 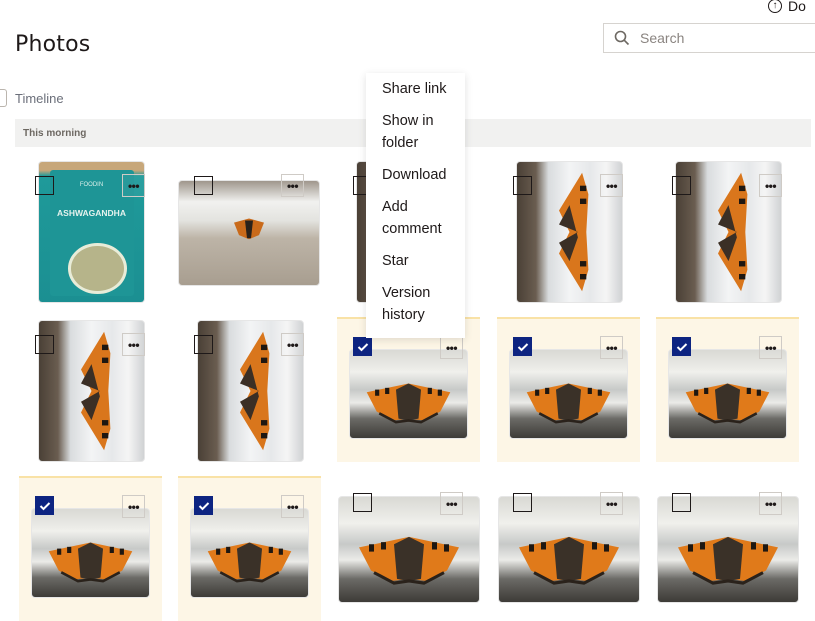 What do you see at coordinates (39, 98) in the screenshot?
I see `timeline-label: Timeline` at bounding box center [39, 98].